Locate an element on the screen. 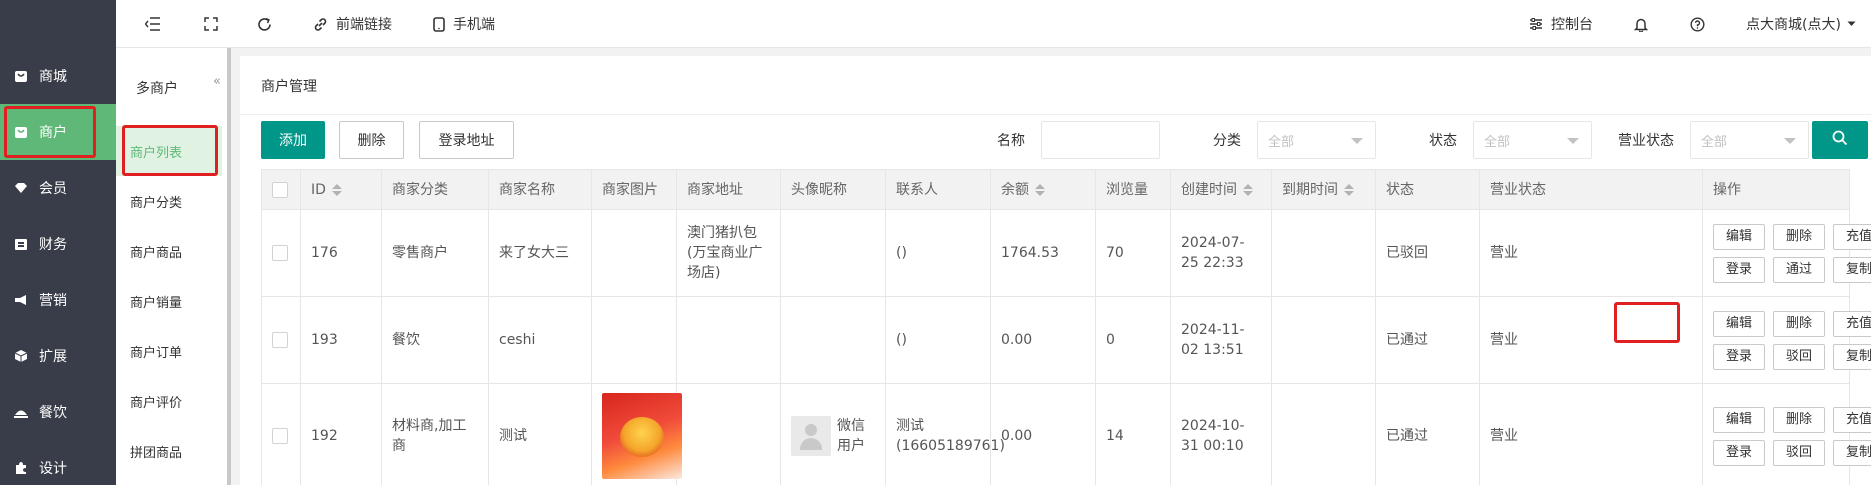 The height and width of the screenshot is (485, 1871). title-divider is located at coordinates (1055, 114).